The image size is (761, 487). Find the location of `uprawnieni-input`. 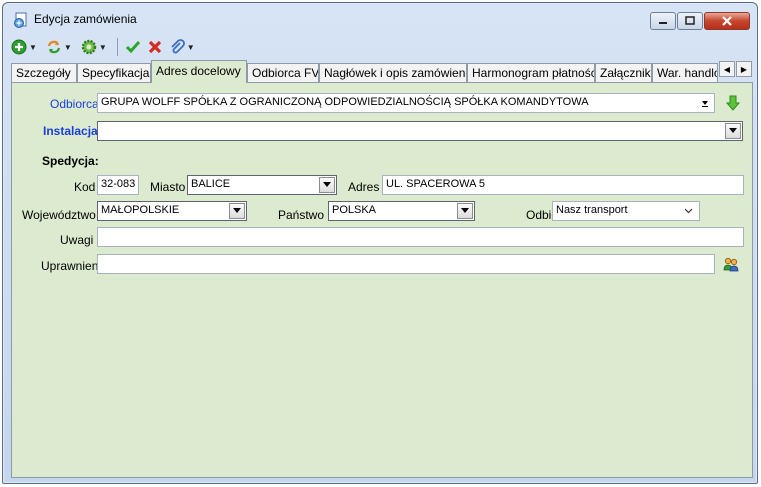

uprawnieni-input is located at coordinates (406, 264).